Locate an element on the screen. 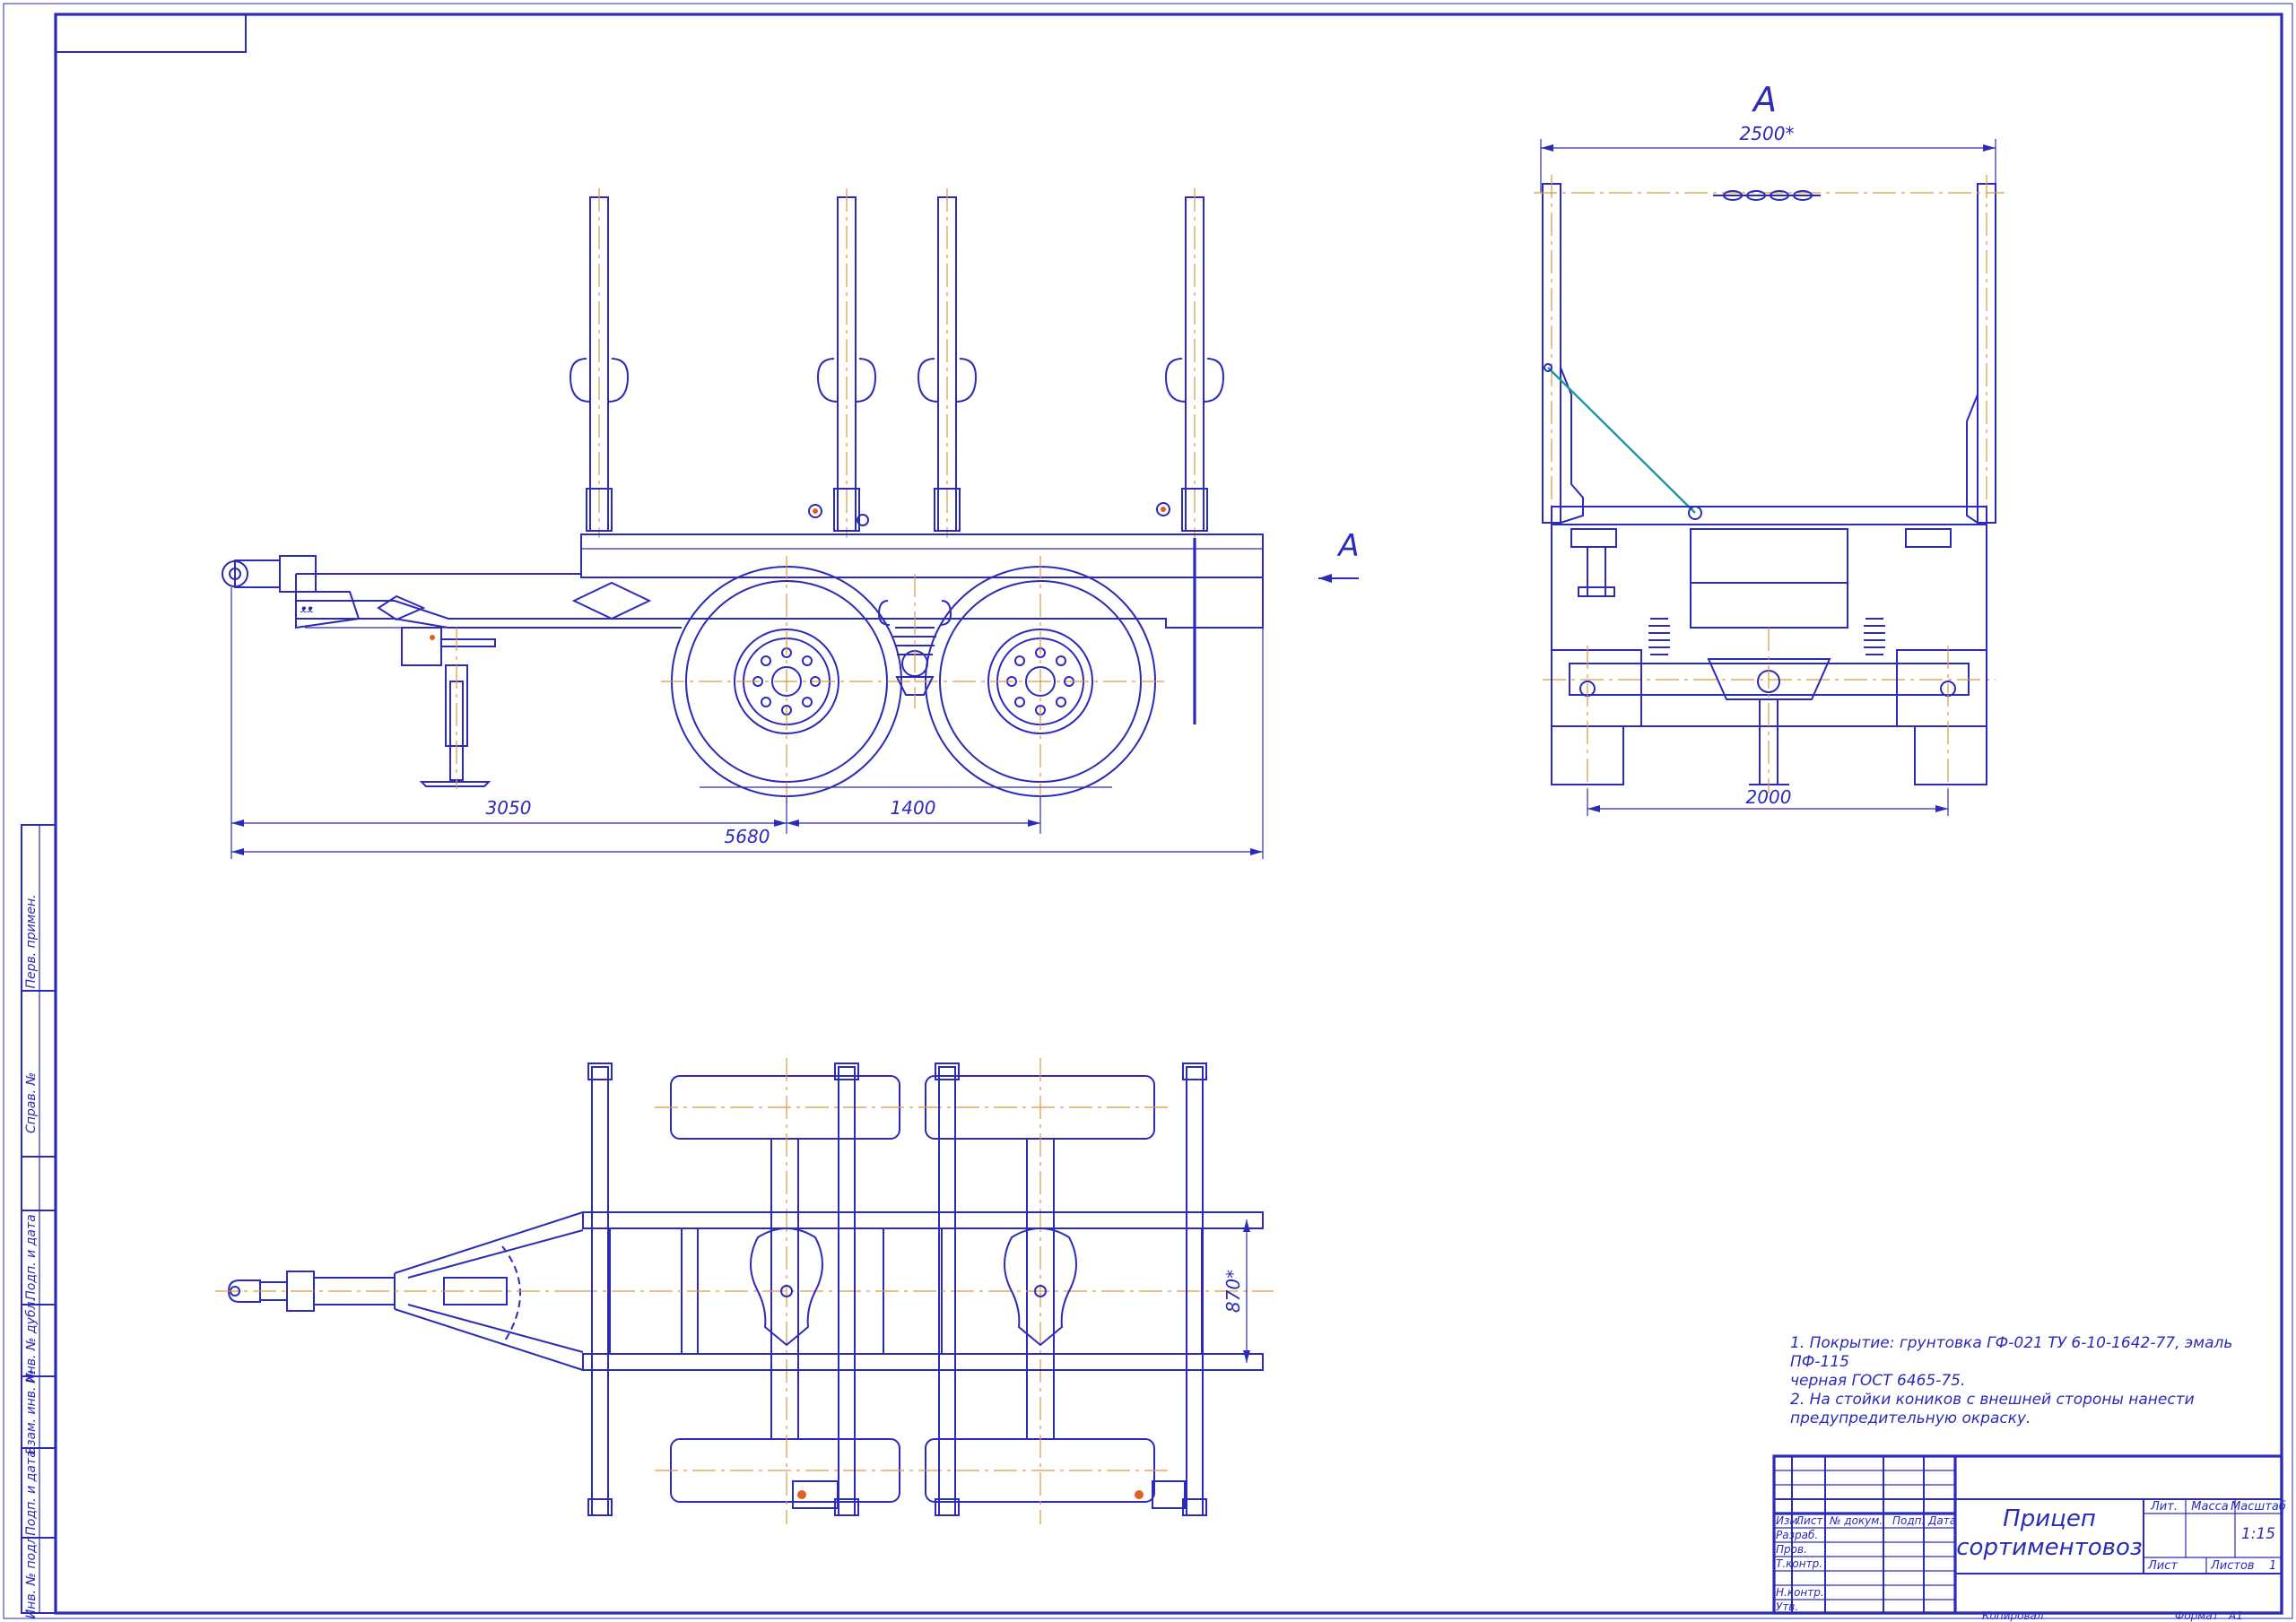 The height and width of the screenshot is (1622, 2296). plan-view: 870* is located at coordinates (744, 1291).